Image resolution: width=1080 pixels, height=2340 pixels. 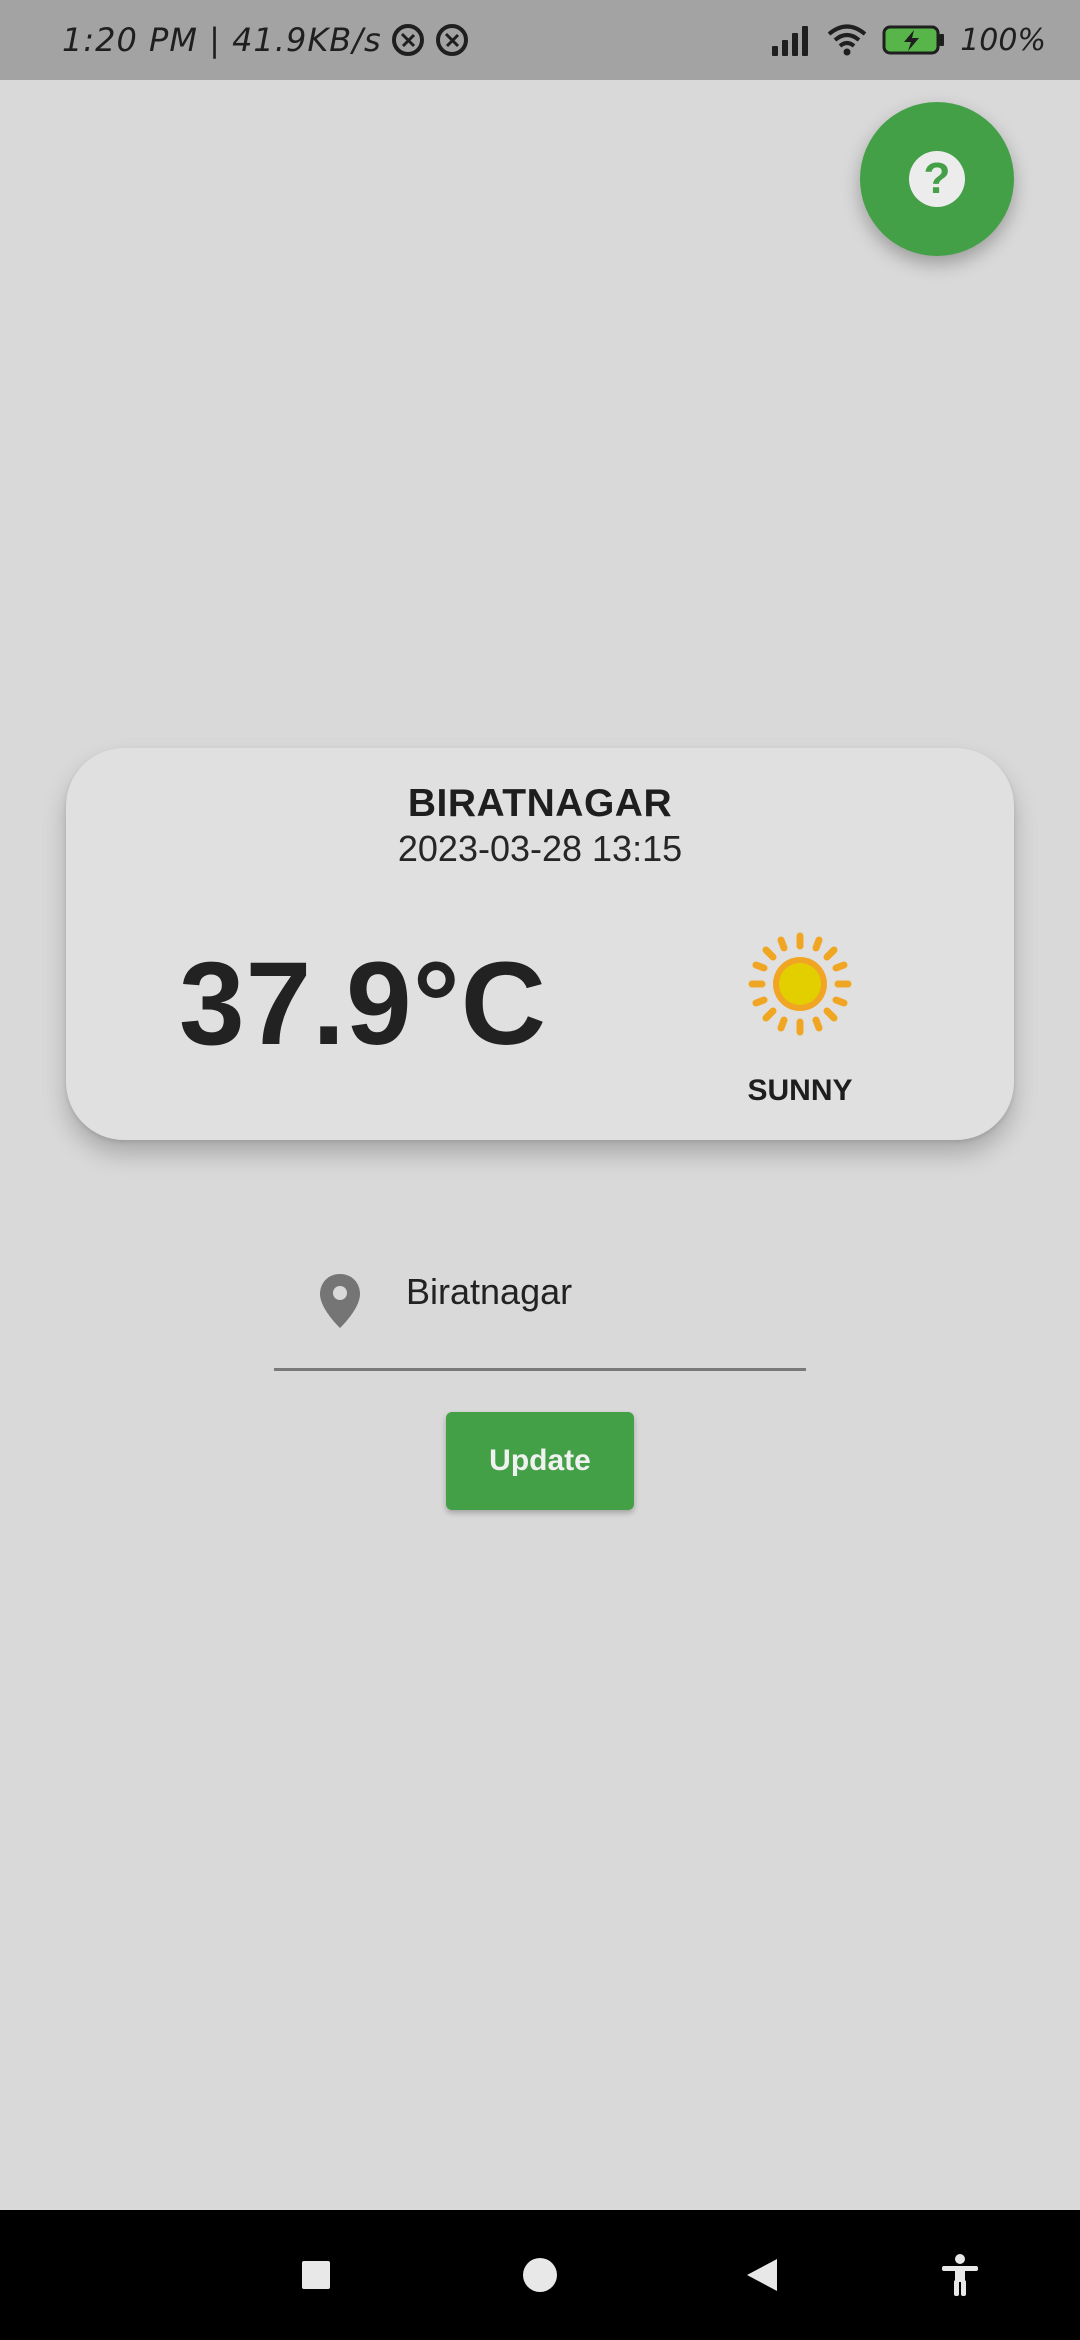 I want to click on battery-percent: 100%, so click(x=1003, y=40).